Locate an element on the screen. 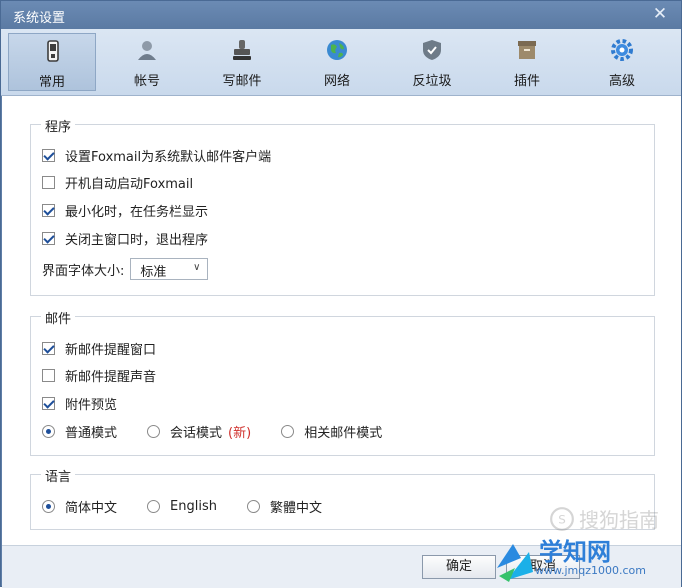 This screenshot has width=682, height=588. option-attachment-preview: 附件预览 is located at coordinates (80, 403).